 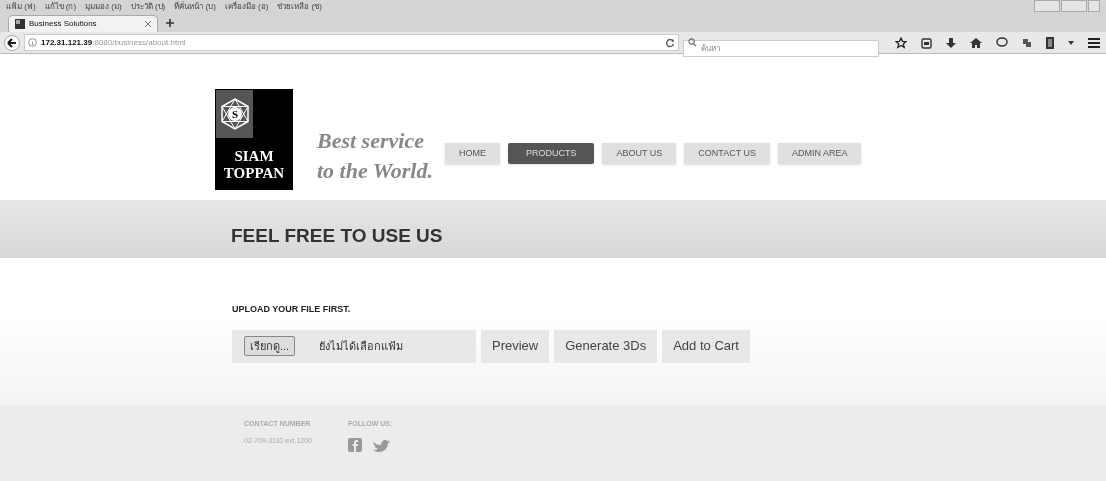 What do you see at coordinates (976, 42) in the screenshot?
I see `home-icon` at bounding box center [976, 42].